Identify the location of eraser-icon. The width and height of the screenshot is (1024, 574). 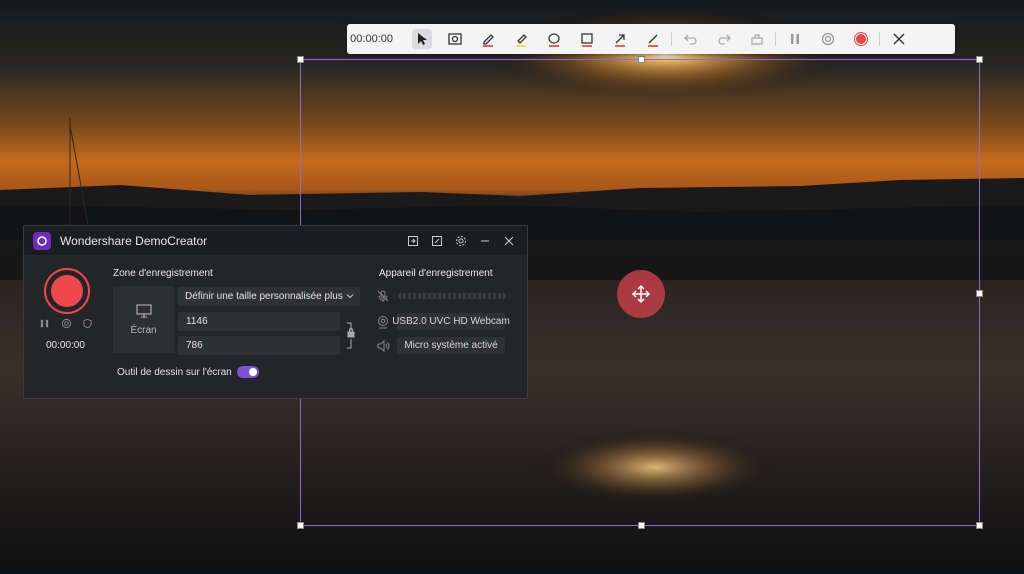
(756, 39).